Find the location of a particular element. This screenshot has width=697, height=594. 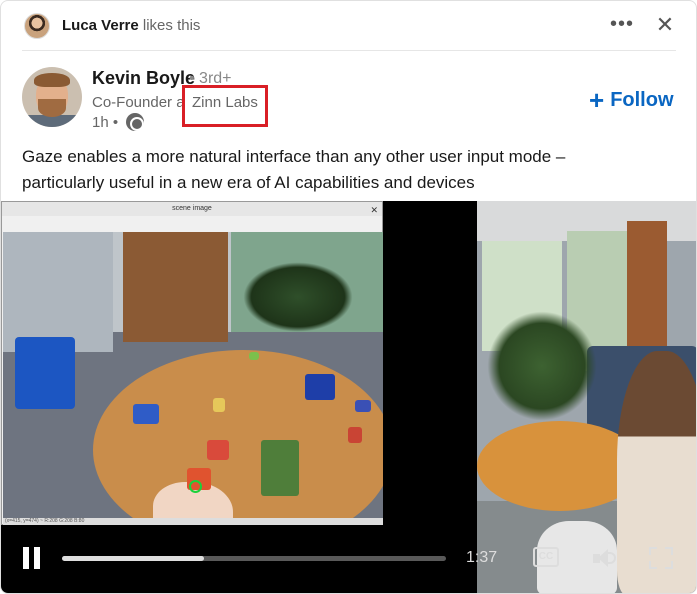

video-controls: 1:37 CC is located at coordinates (348, 558).